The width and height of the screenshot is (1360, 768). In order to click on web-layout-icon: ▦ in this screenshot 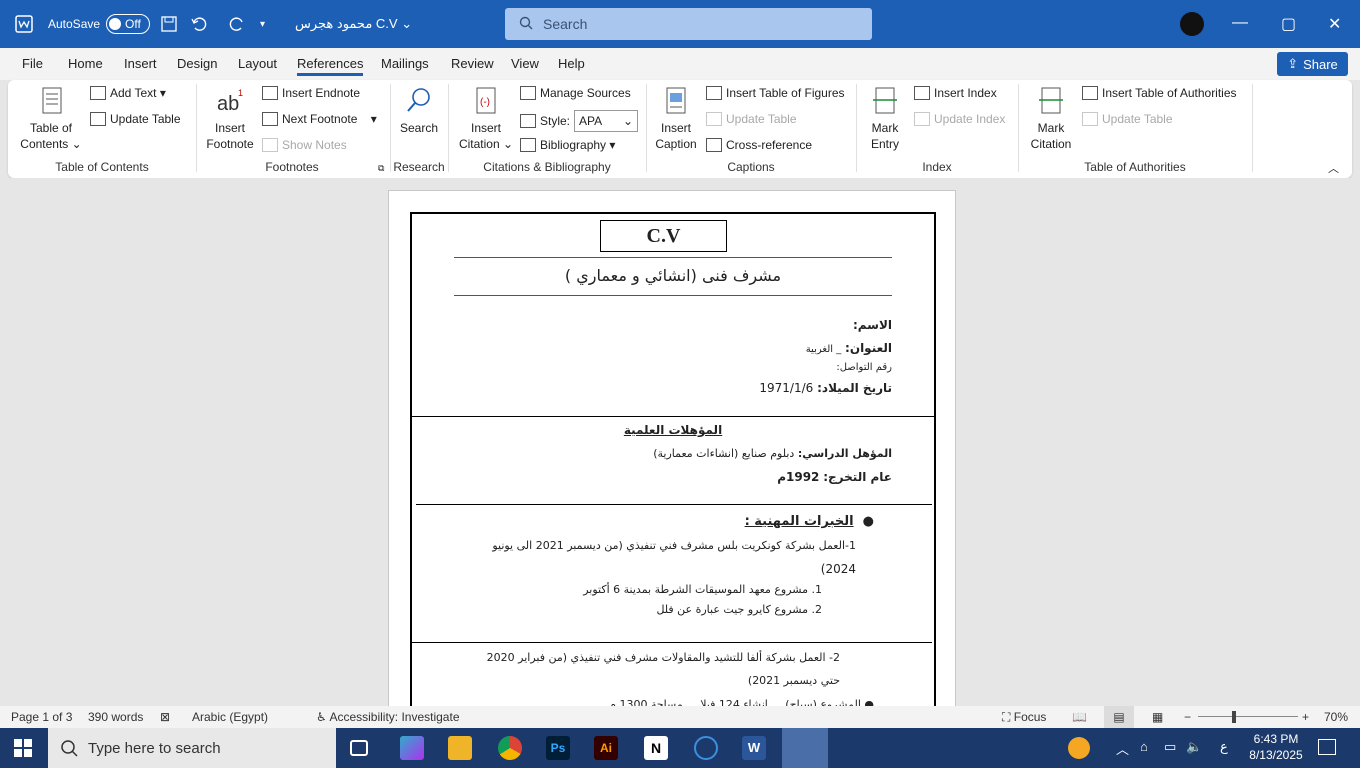, I will do `click(1157, 717)`.